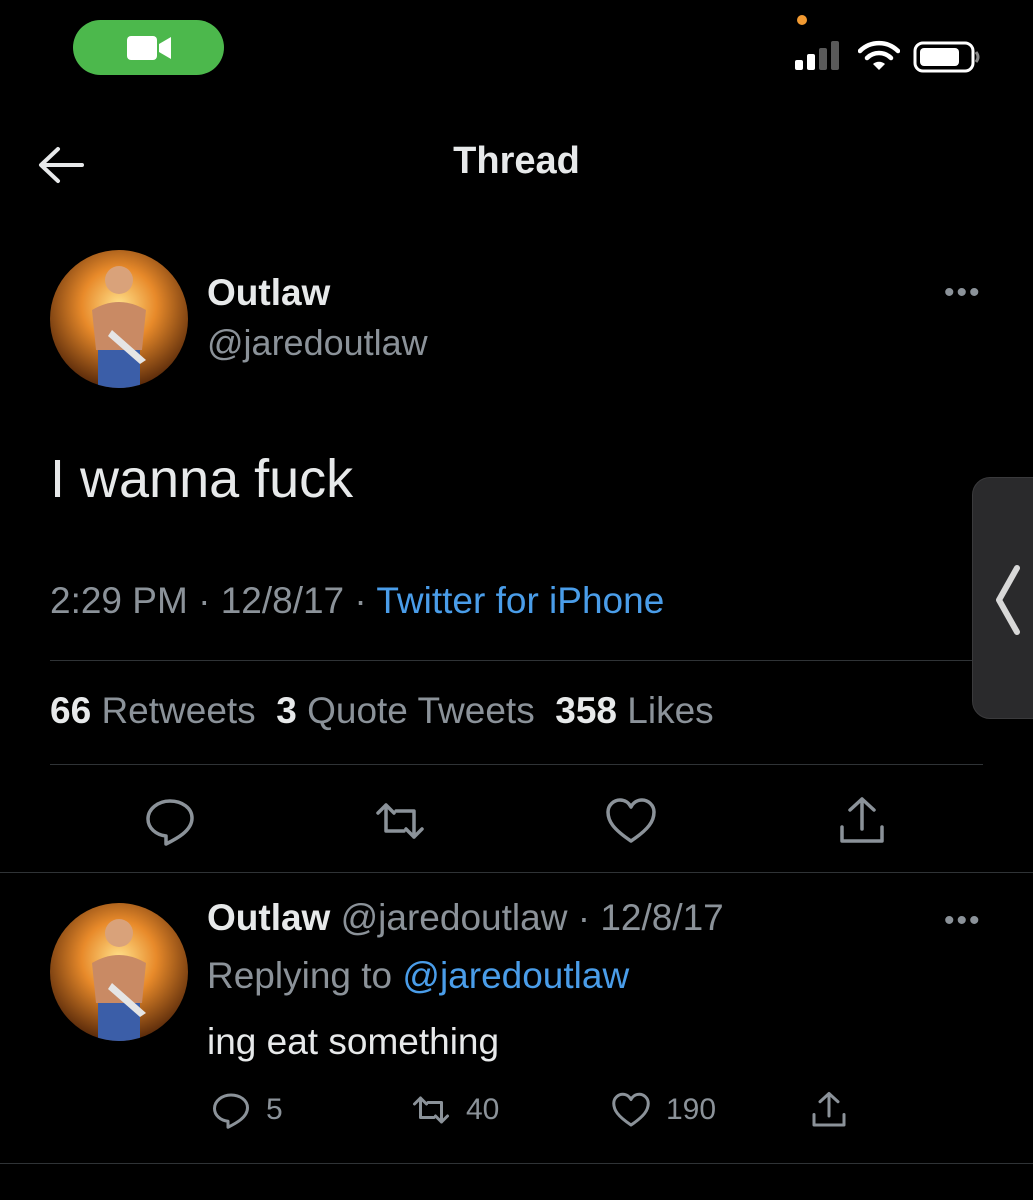 This screenshot has height=1200, width=1033. Describe the element at coordinates (454, 917) in the screenshot. I see `reply-author-handle: @jaredoutlaw` at that location.